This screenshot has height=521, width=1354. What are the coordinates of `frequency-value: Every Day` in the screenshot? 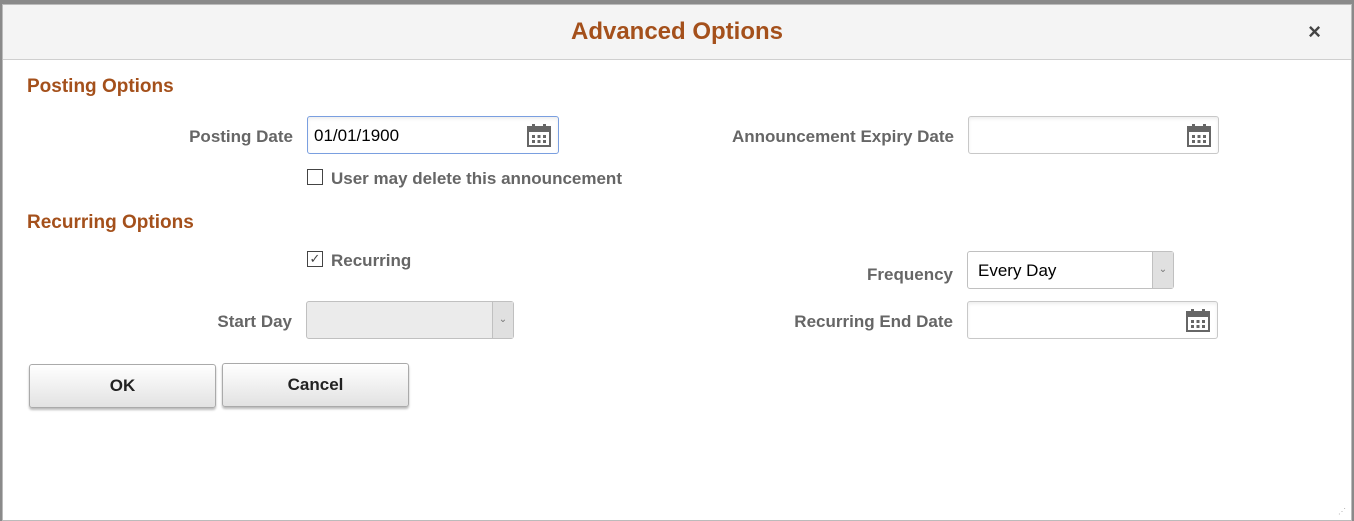 It's located at (1017, 270).